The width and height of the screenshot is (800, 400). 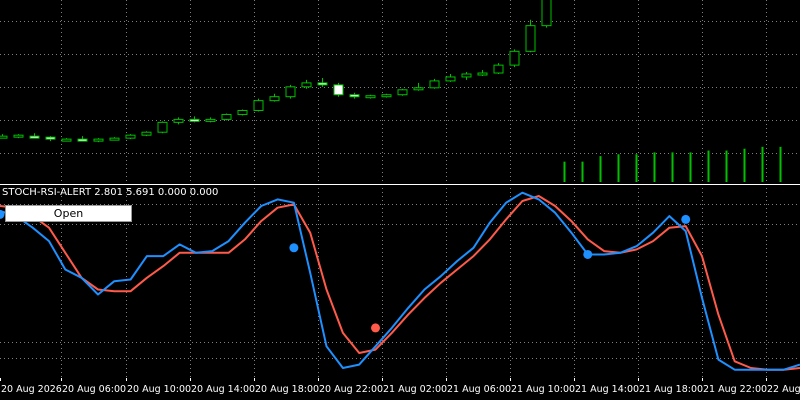 What do you see at coordinates (94, 389) in the screenshot?
I see `x-tick-label: 20 Aug 06:00` at bounding box center [94, 389].